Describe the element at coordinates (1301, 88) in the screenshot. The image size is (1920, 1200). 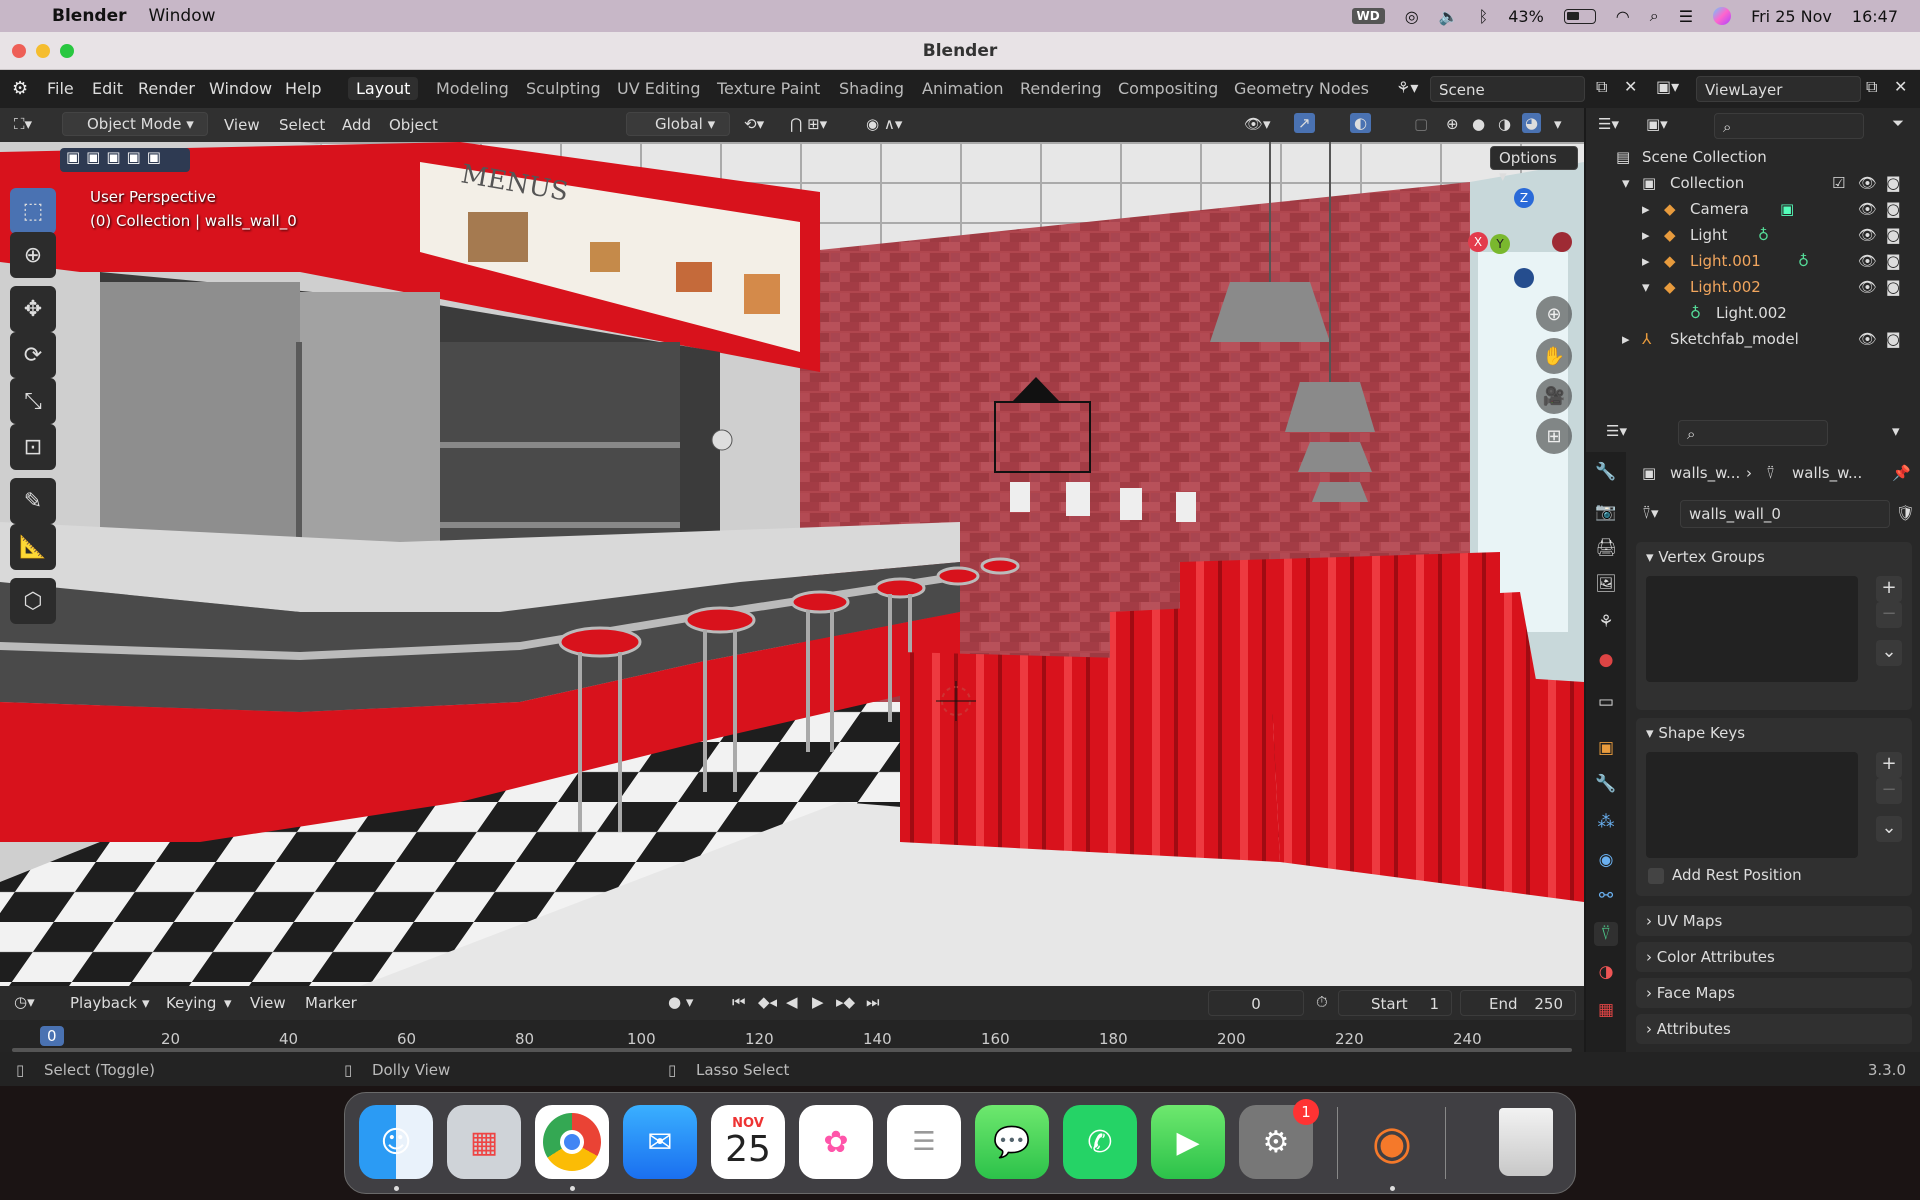
I see `tab-geometry-nodes: Geometry Nodes` at that location.